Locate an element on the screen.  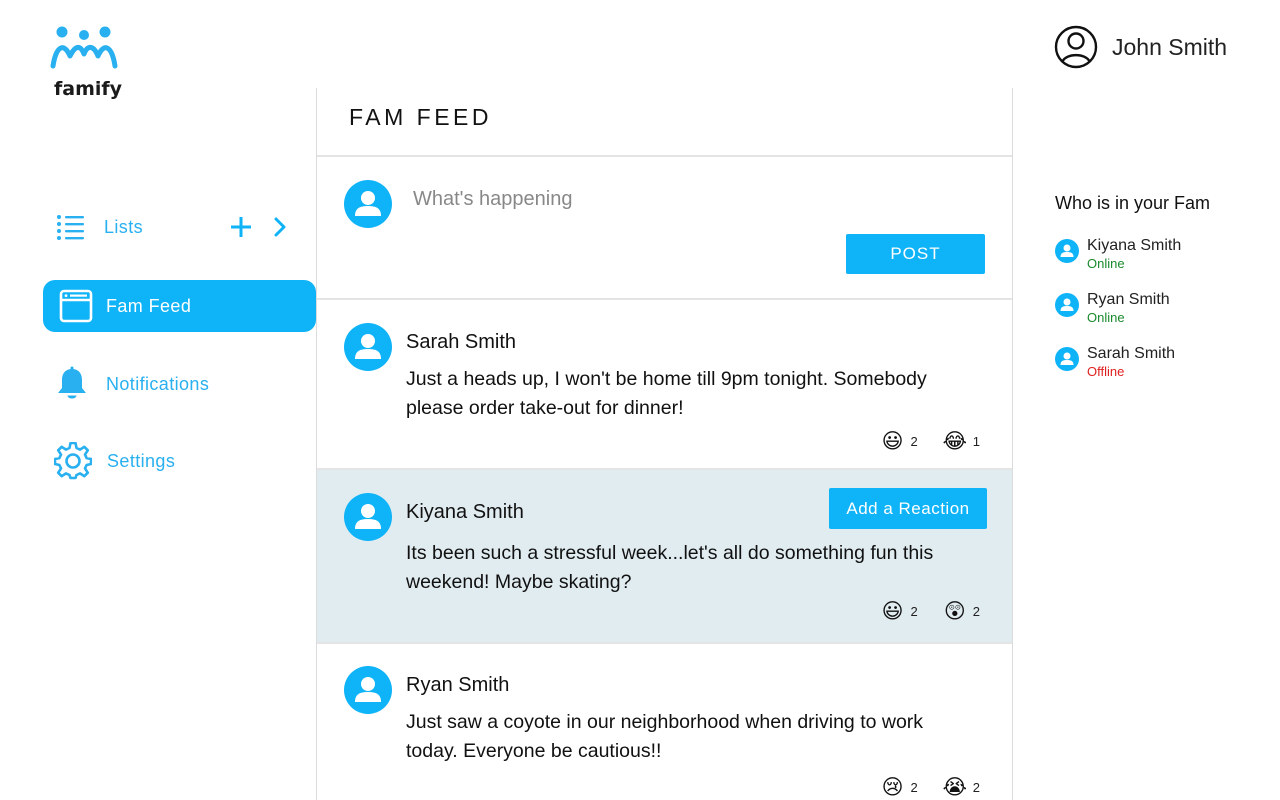
chevron-right-icon is located at coordinates (280, 229).